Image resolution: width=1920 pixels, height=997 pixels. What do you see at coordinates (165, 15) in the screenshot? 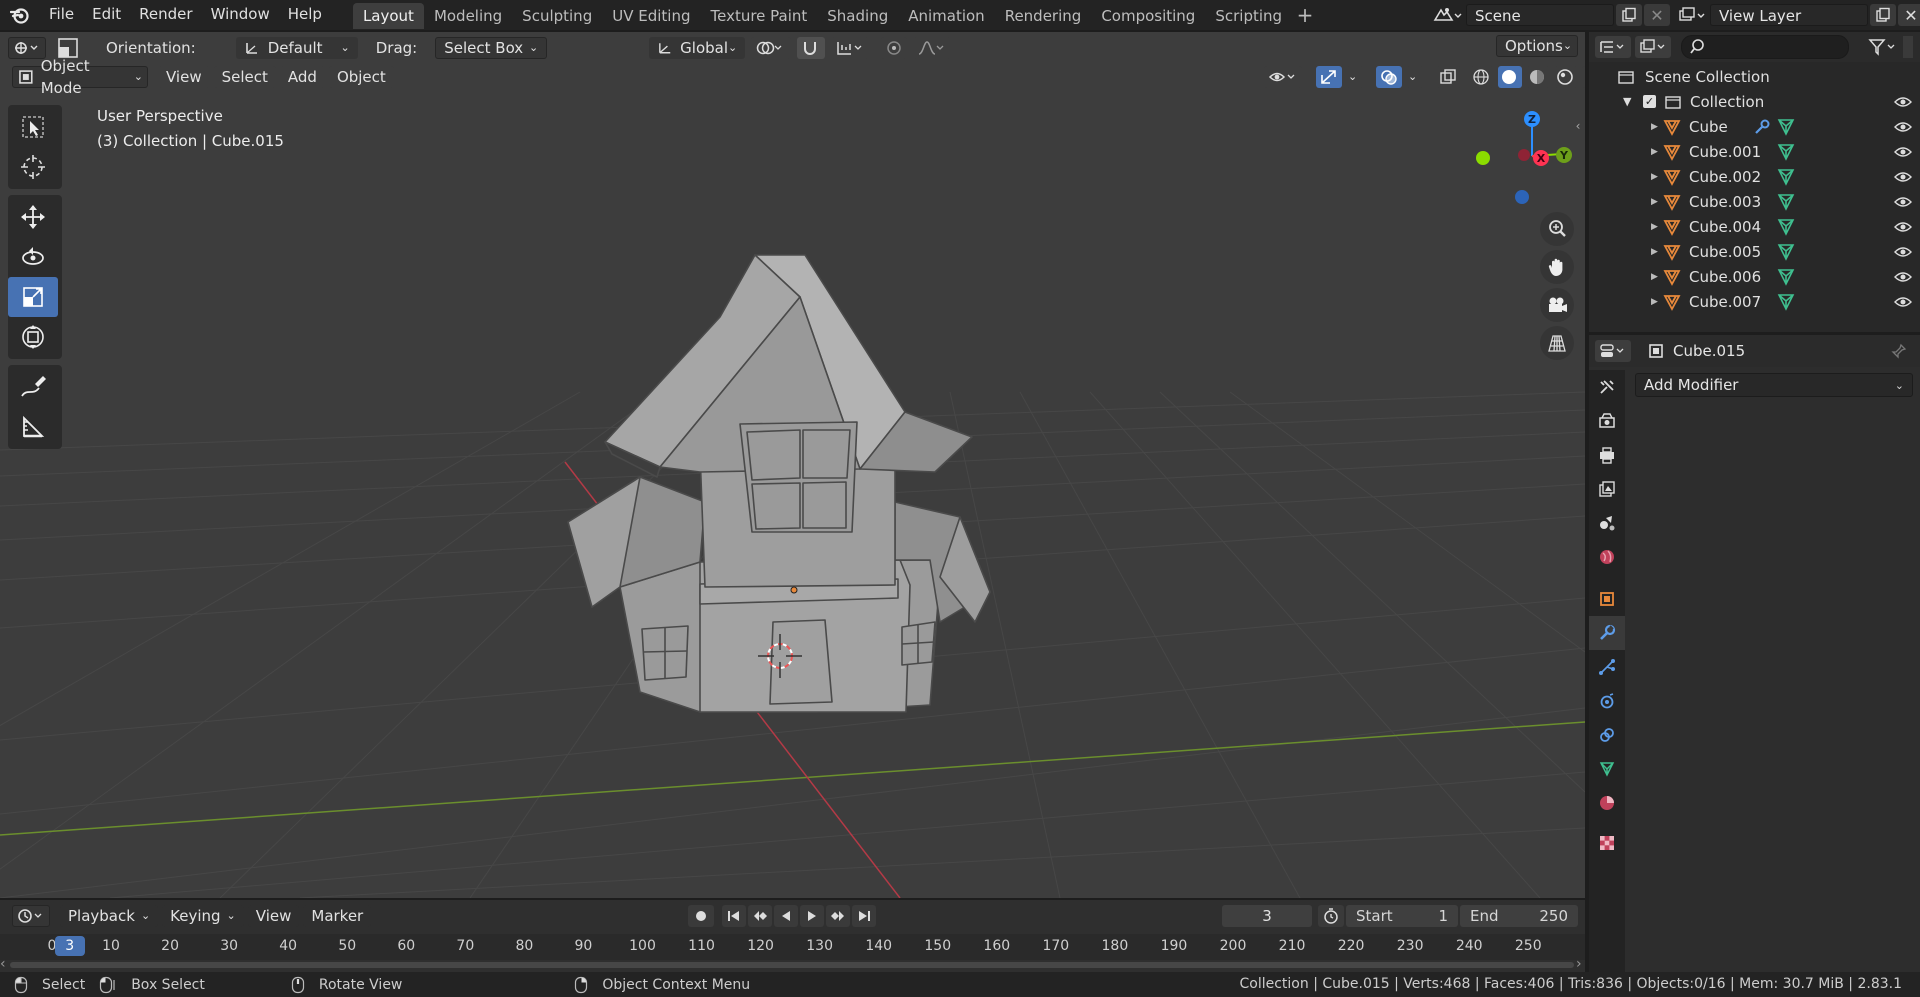
I see `menu-render: Render` at bounding box center [165, 15].